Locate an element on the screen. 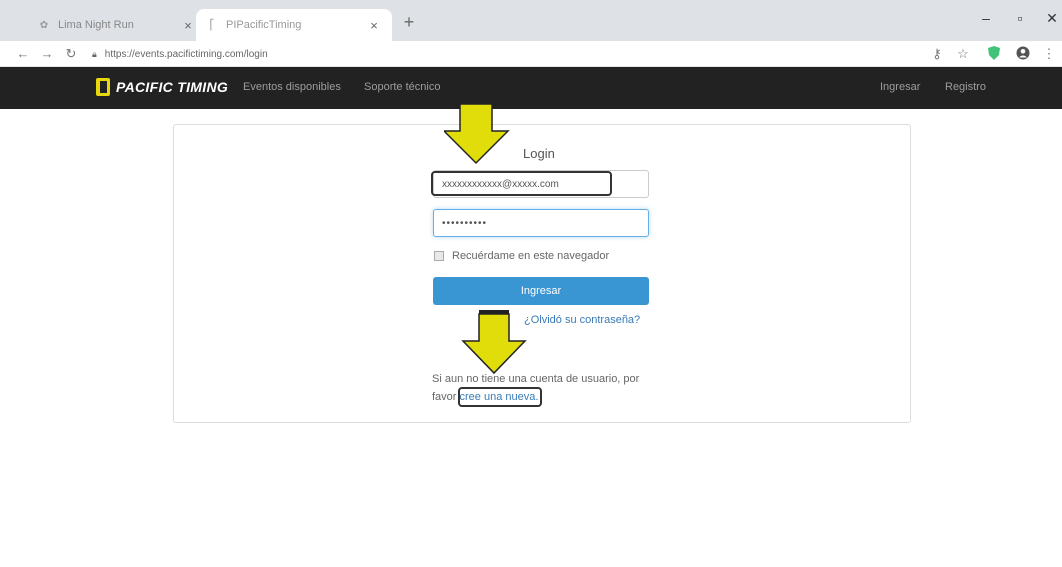 This screenshot has height=567, width=1062. shield-extension-icon is located at coordinates (994, 55).